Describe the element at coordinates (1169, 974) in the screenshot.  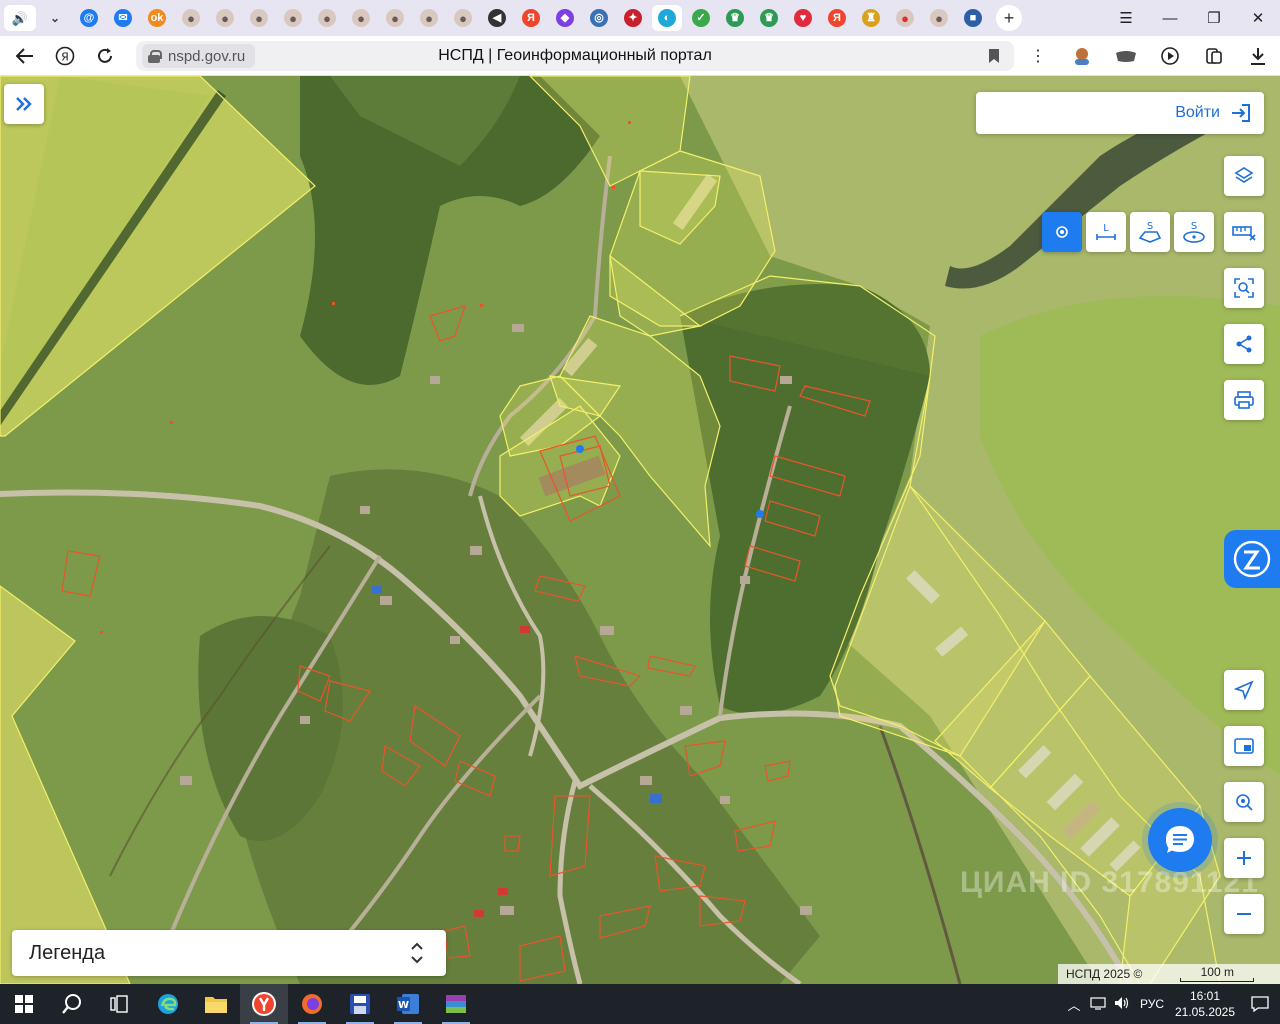
I see `map-attribution: НСПД 2025 © 100 m` at that location.